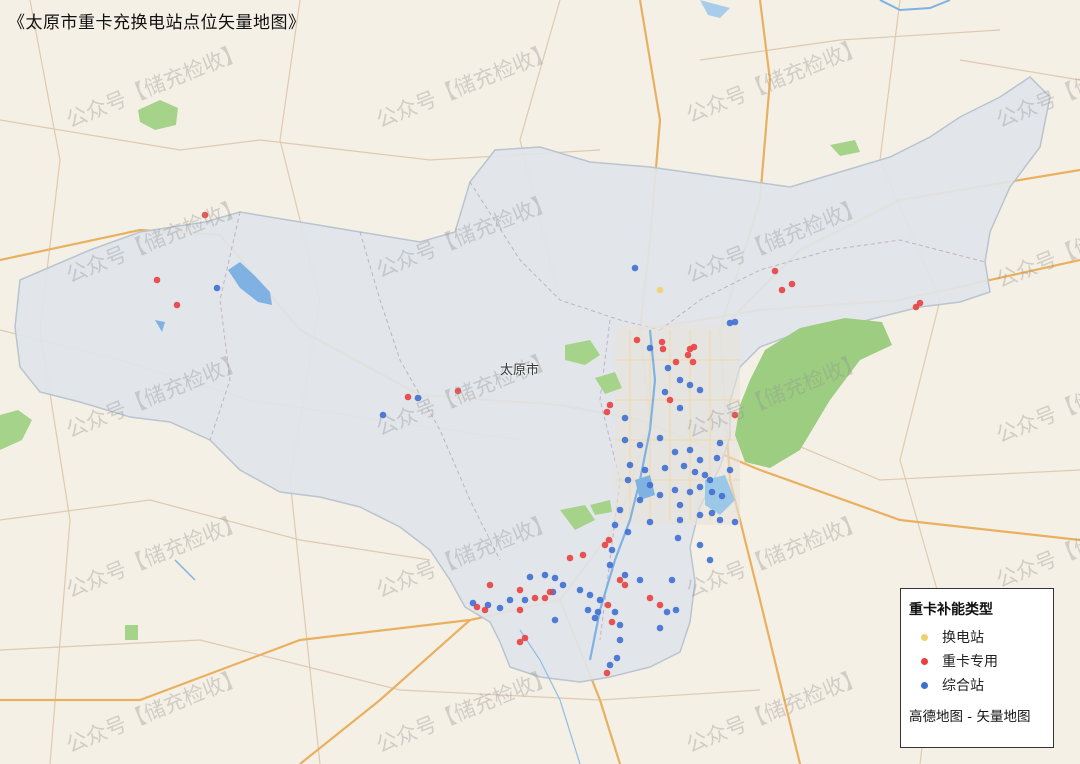 The width and height of the screenshot is (1080, 764). Describe the element at coordinates (977, 661) in the screenshot. I see `legend-item-heavy-truck: 重卡专用` at that location.